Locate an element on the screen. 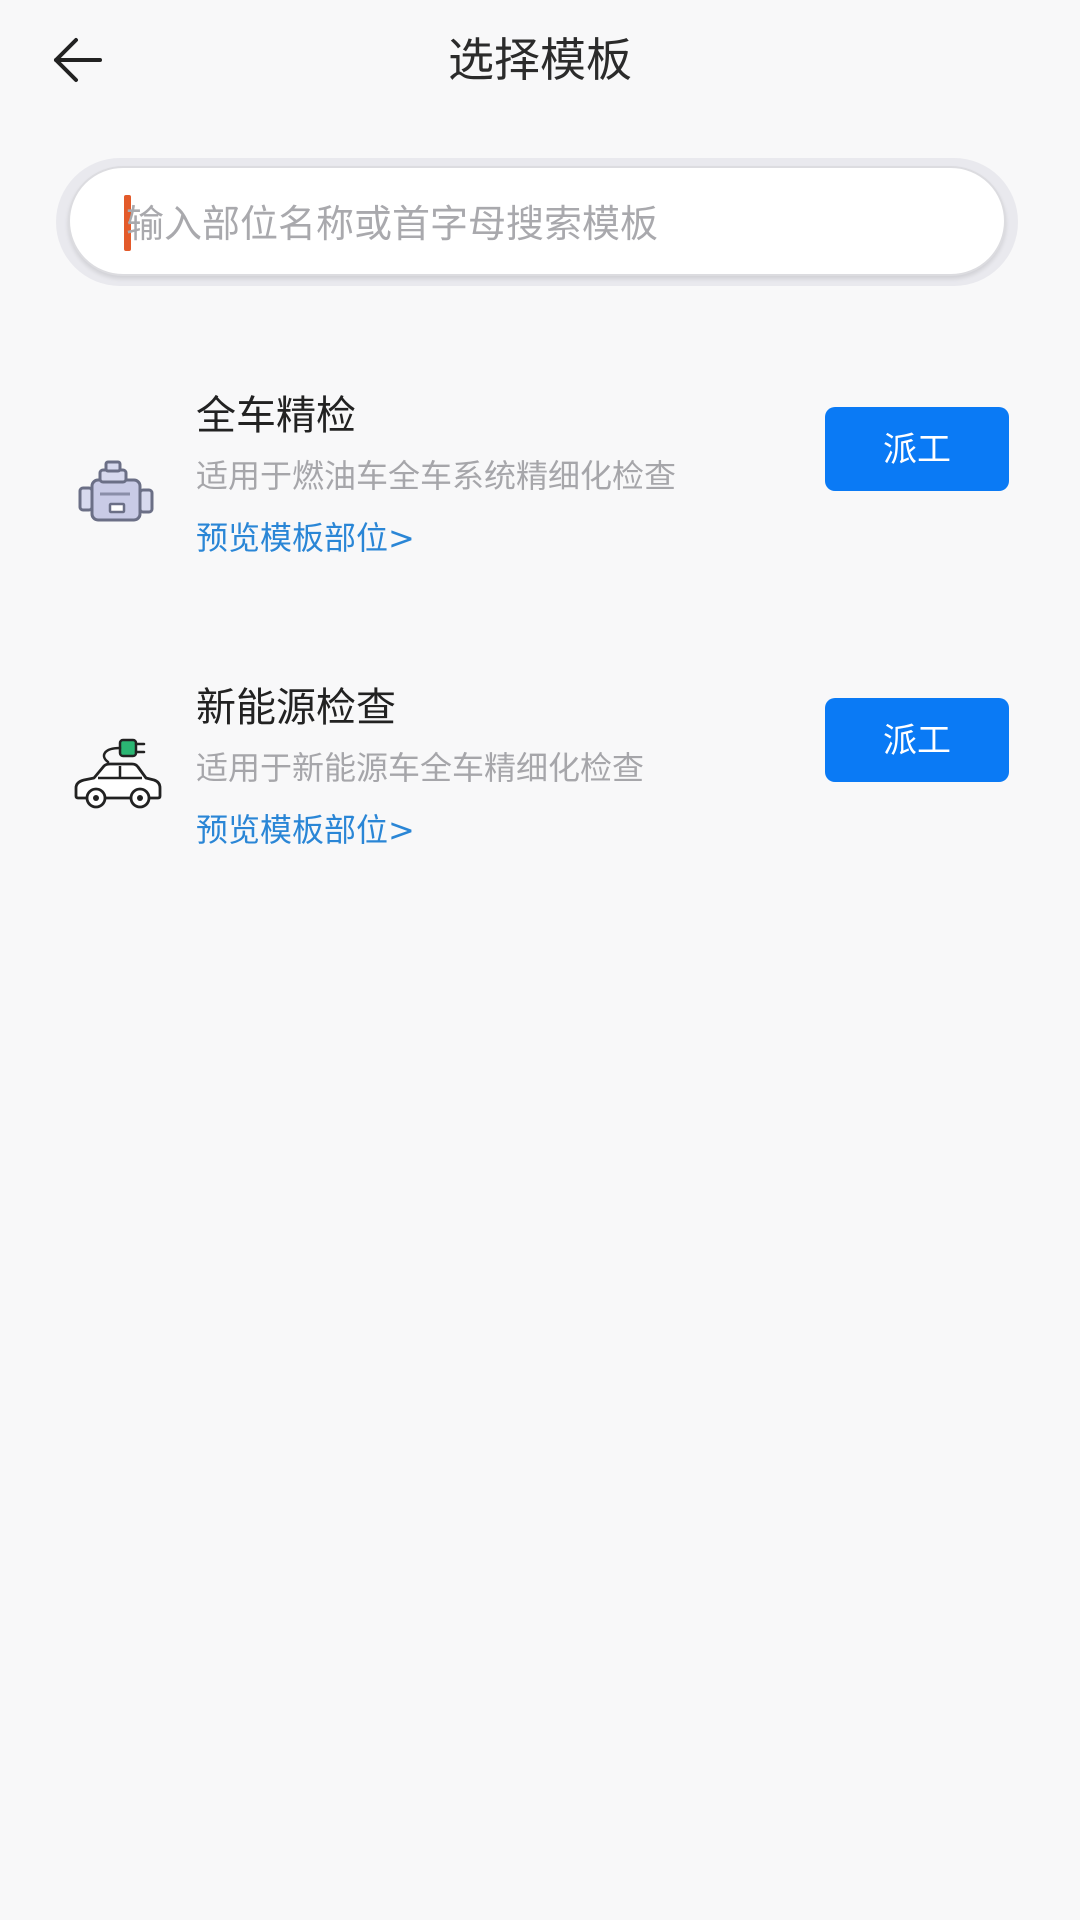 This screenshot has height=1920, width=1080. template-item-full-inspection: 全车精检 适用于燃油车全车系统精细化检查 预览模板部位> 派工 is located at coordinates (540, 480).